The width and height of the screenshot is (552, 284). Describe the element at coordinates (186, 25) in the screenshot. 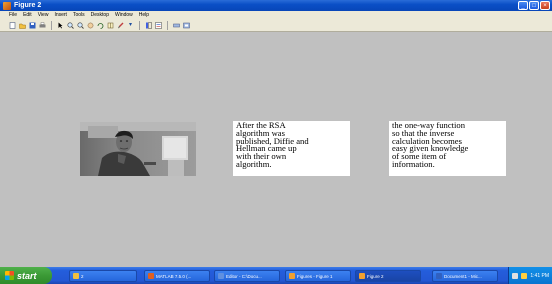

I see `show-plot-tools-icon` at that location.